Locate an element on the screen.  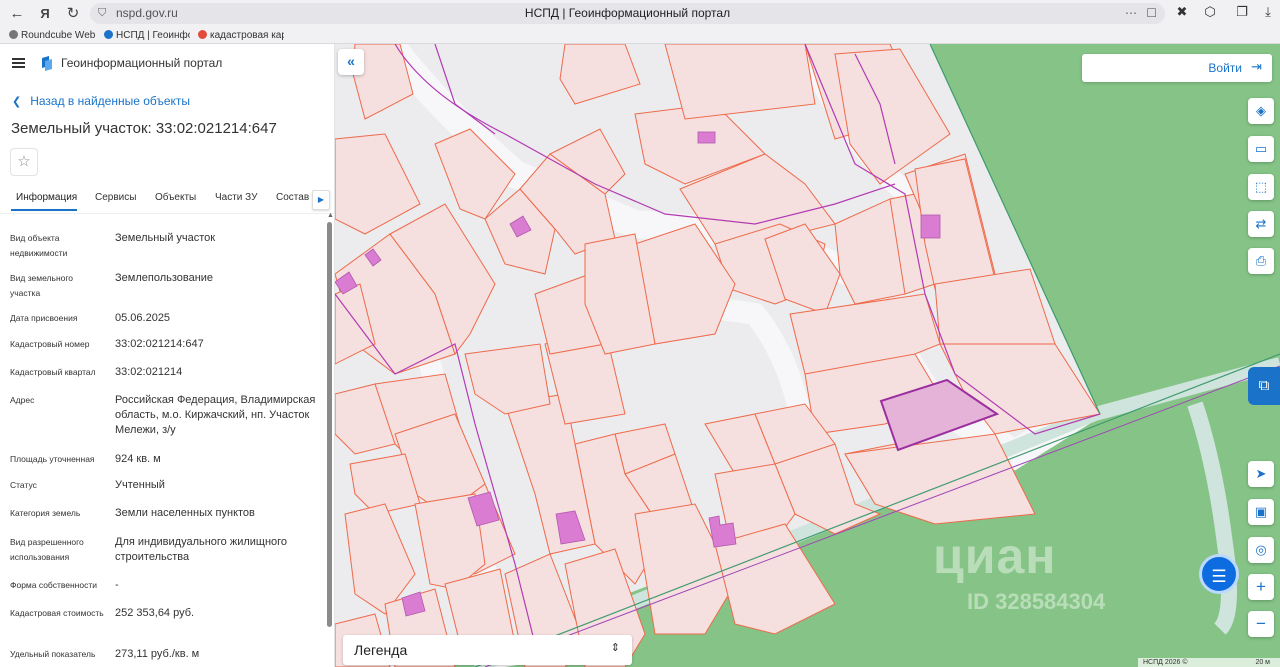
info-label: Дата присвоения is located at coordinates (44, 318).